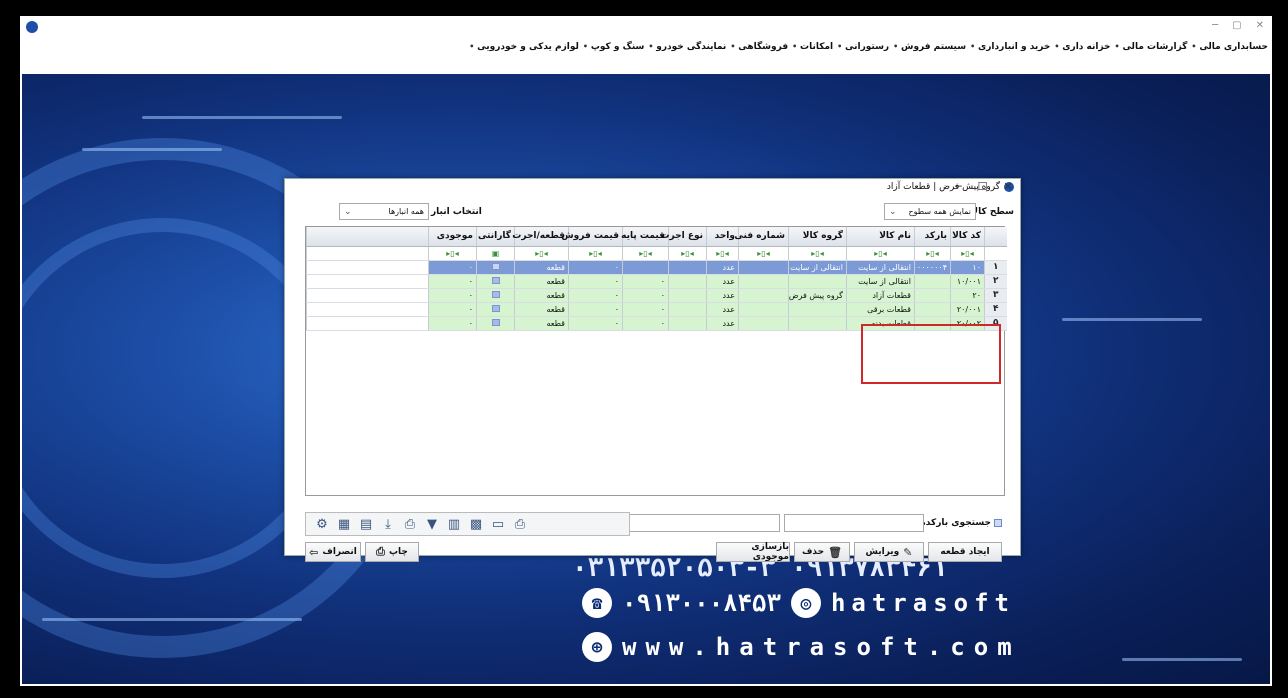 The image size is (1288, 698). I want to click on column-header: موجودی, so click(452, 237).